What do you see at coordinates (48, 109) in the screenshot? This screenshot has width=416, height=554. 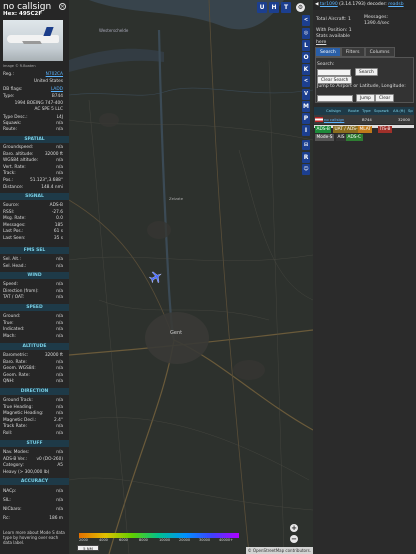 I see `operator-value: AC SPE 5 LLC` at bounding box center [48, 109].